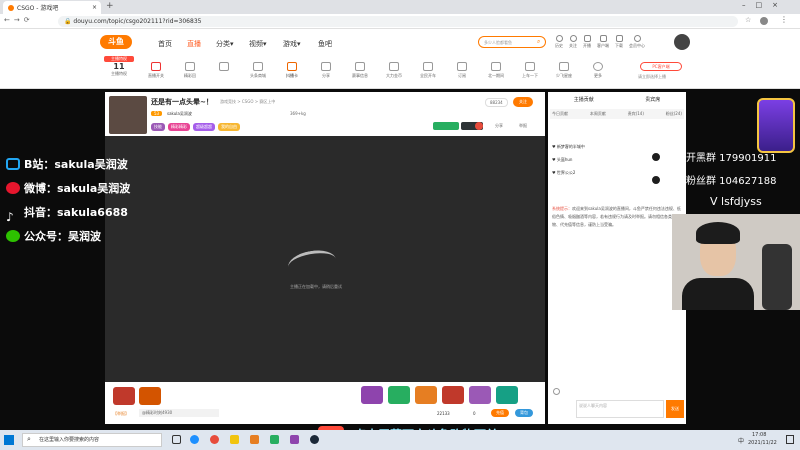 The height and width of the screenshot is (450, 800). Describe the element at coordinates (619, 42) in the screenshot. I see `download-button: 下载` at that location.